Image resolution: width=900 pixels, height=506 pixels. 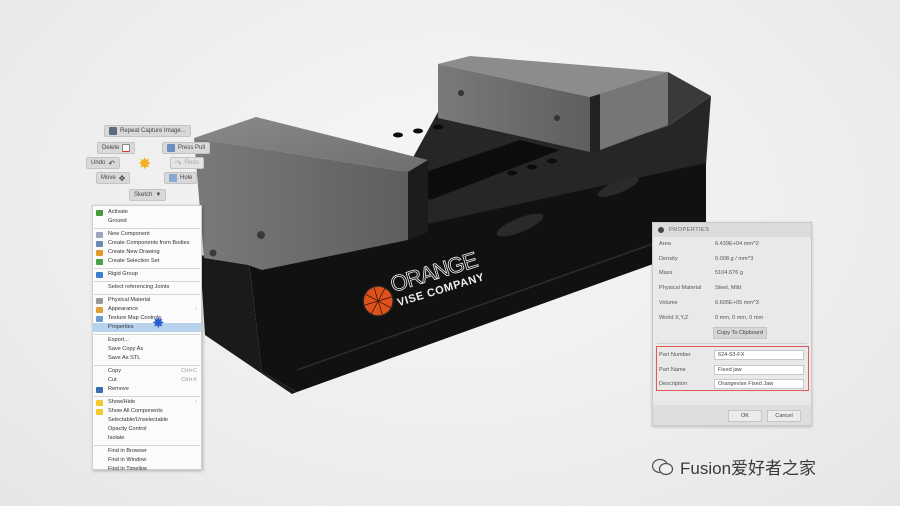 I want to click on menu-item-label: Create Selection Set, so click(x=134, y=261).